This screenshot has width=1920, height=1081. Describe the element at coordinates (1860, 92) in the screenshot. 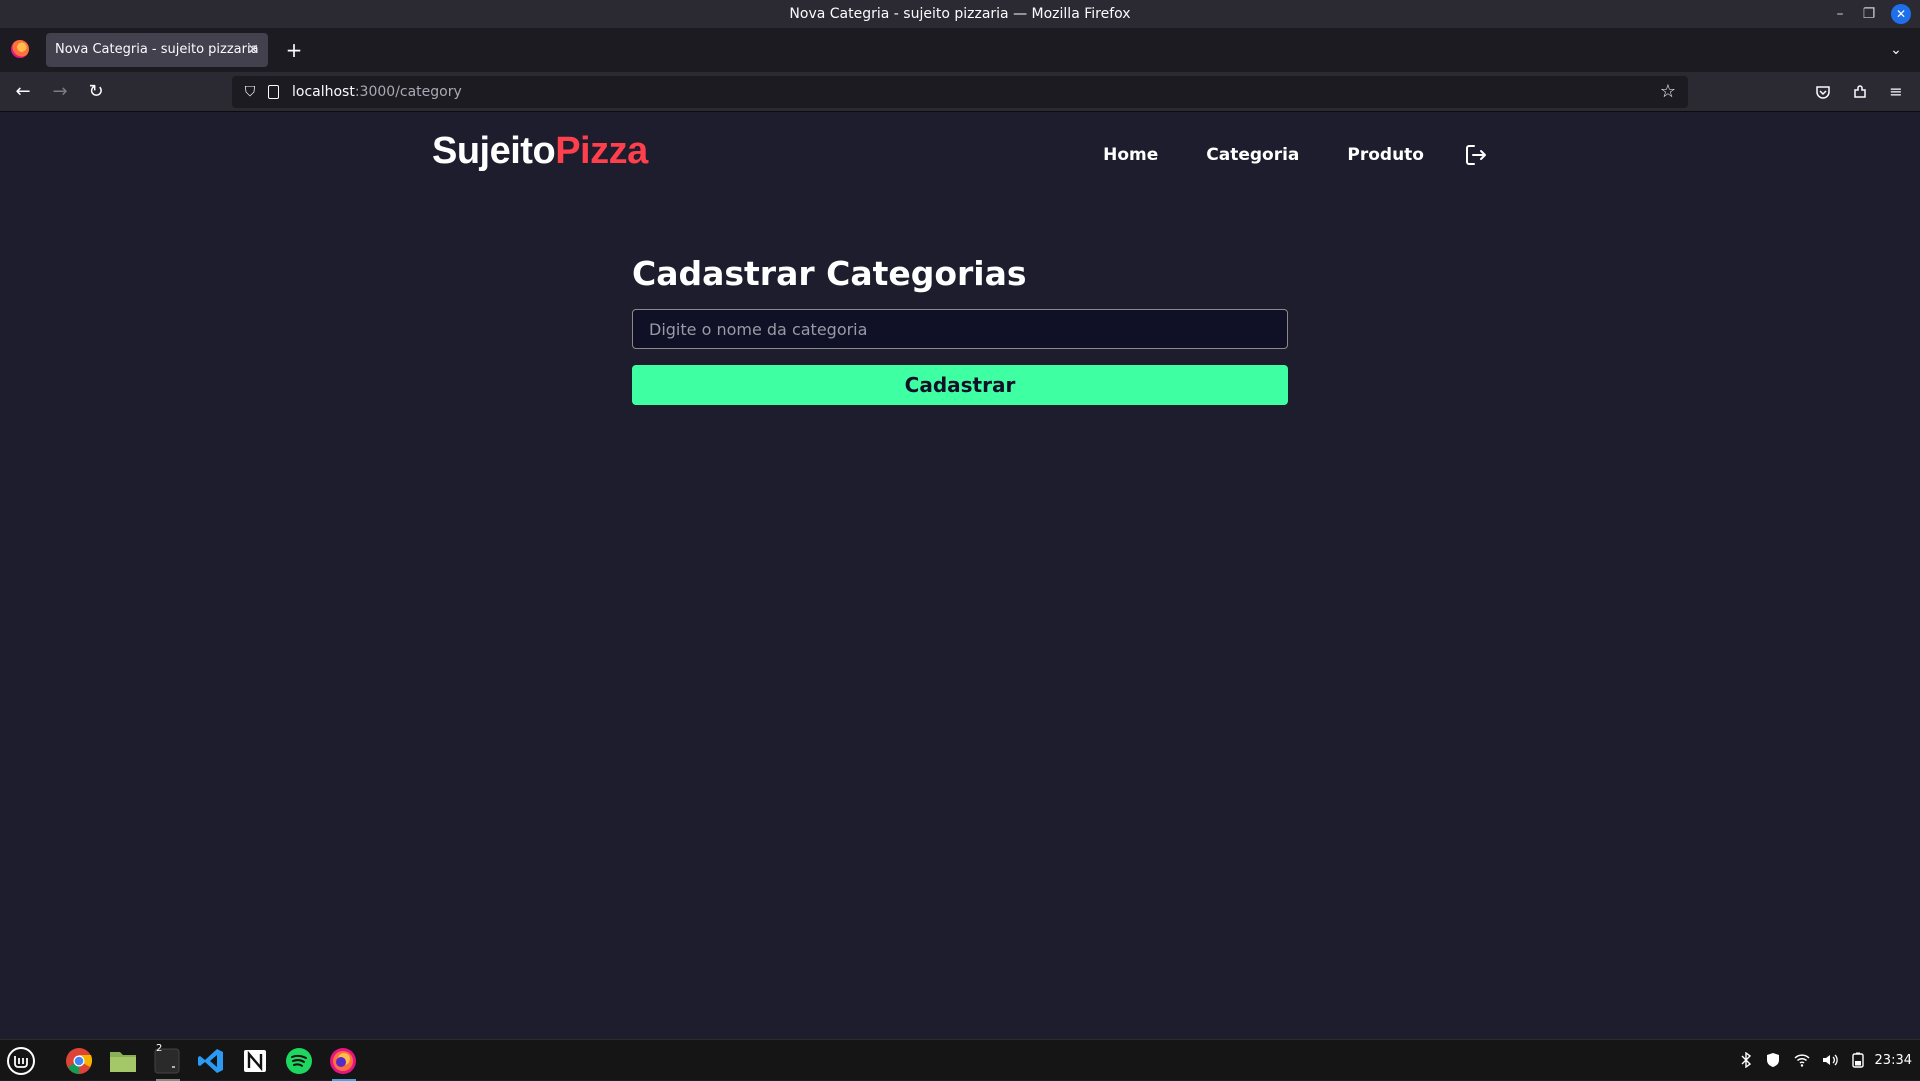

I see `extensions-icon` at that location.